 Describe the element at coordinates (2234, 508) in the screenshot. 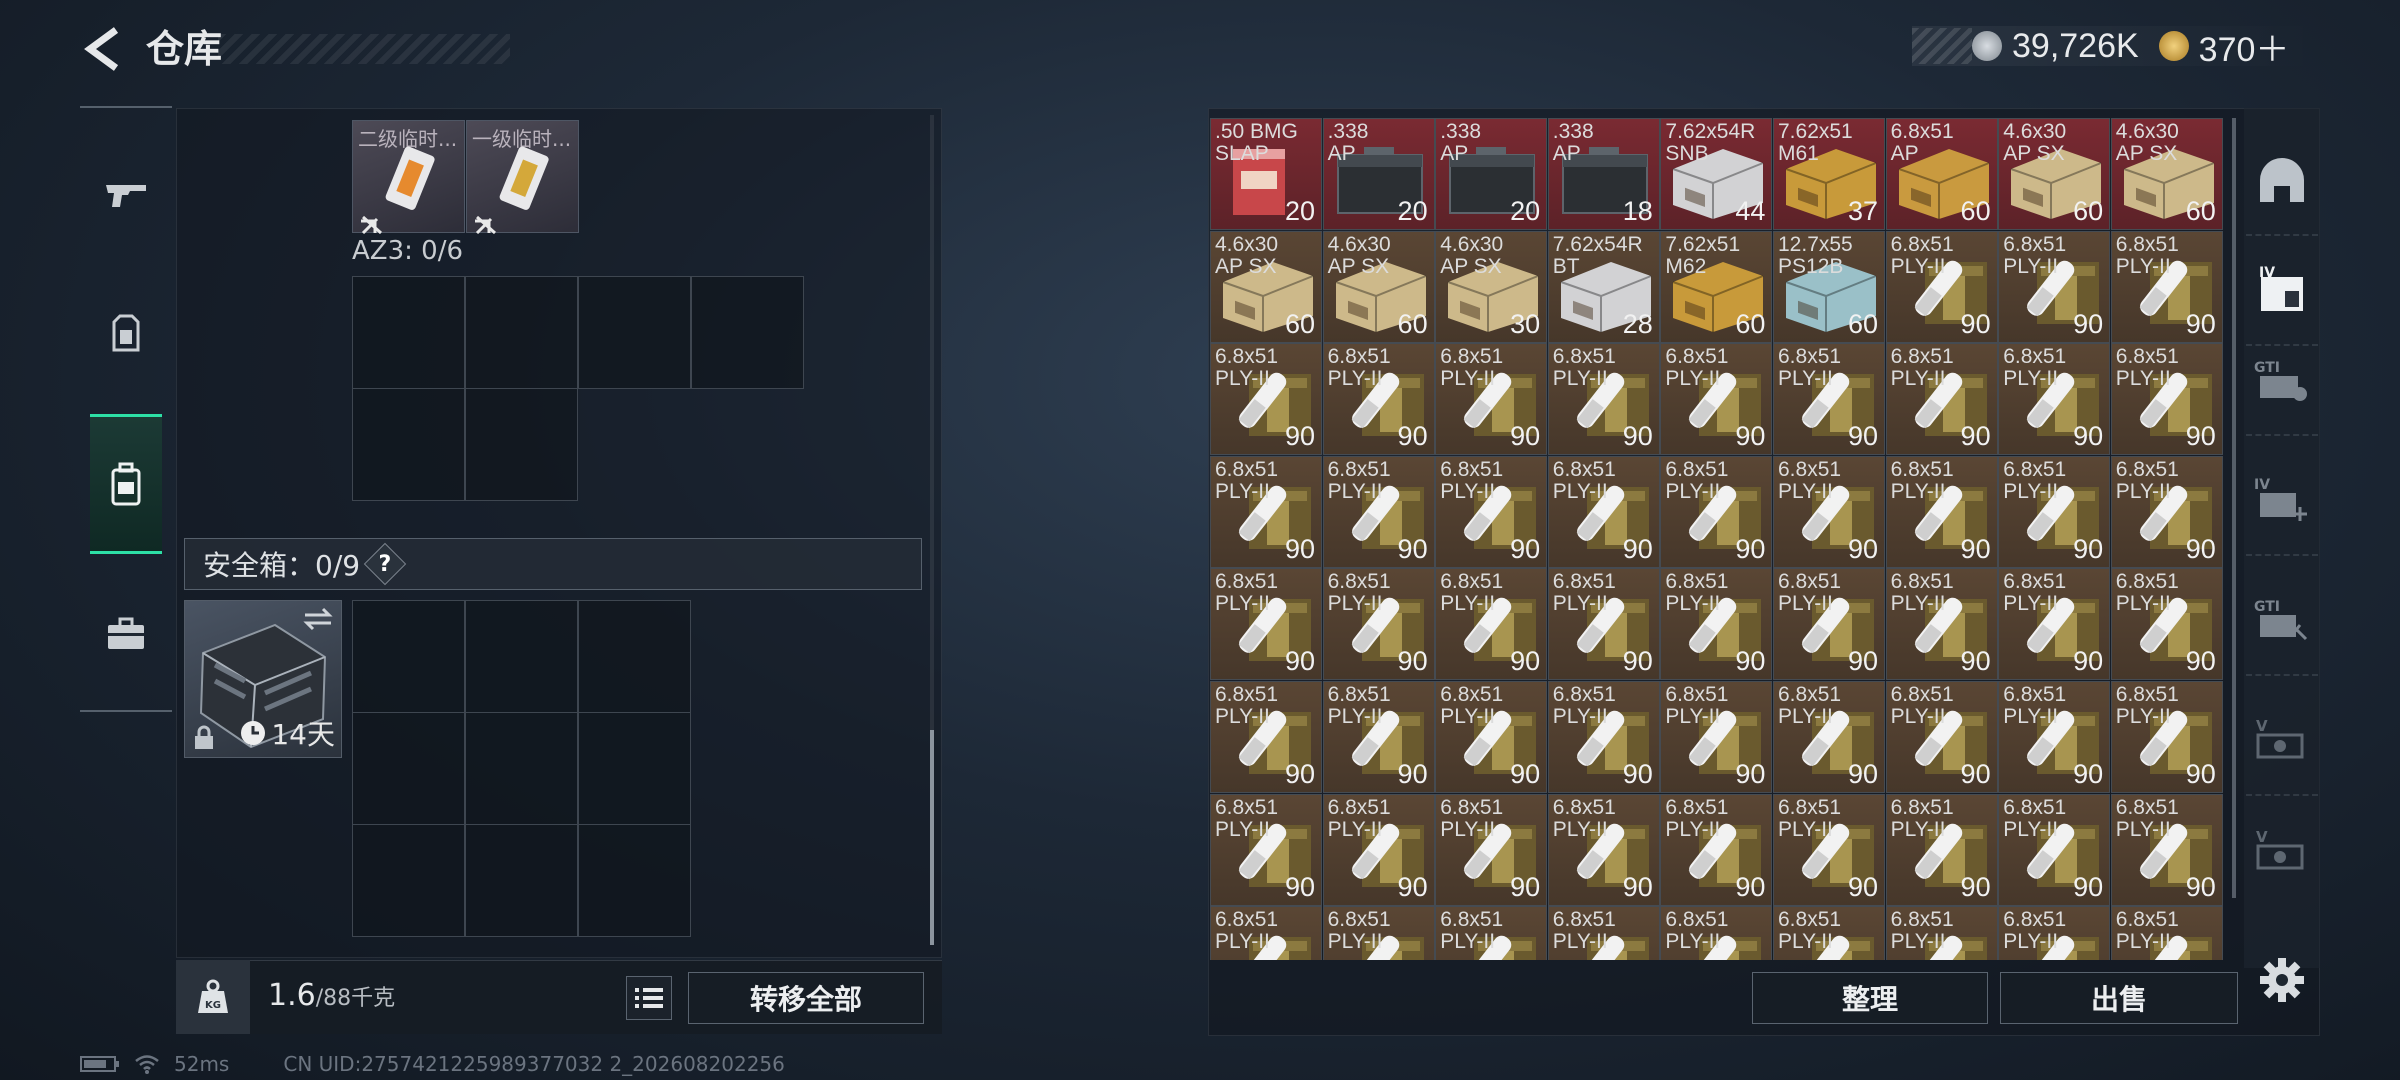

I see `stash-scrollbar` at that location.